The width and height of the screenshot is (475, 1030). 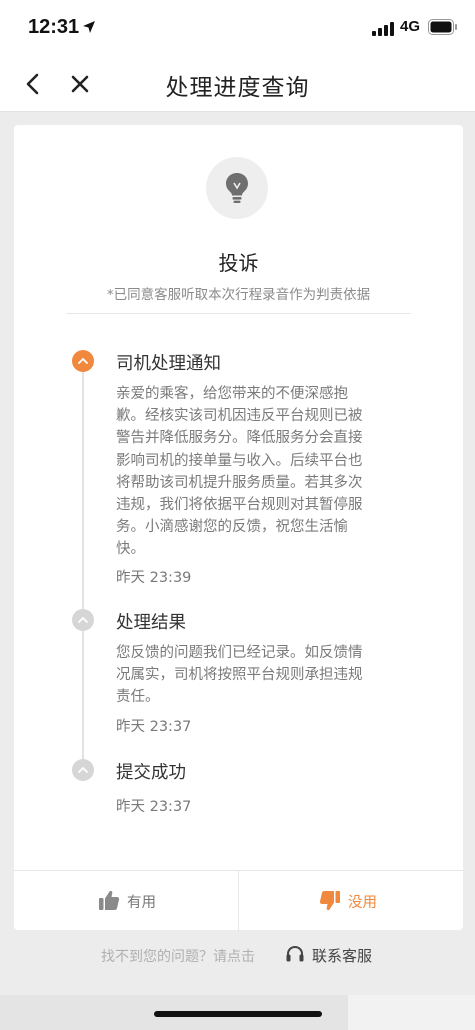 I want to click on step-title: 提交成功, so click(x=151, y=773).